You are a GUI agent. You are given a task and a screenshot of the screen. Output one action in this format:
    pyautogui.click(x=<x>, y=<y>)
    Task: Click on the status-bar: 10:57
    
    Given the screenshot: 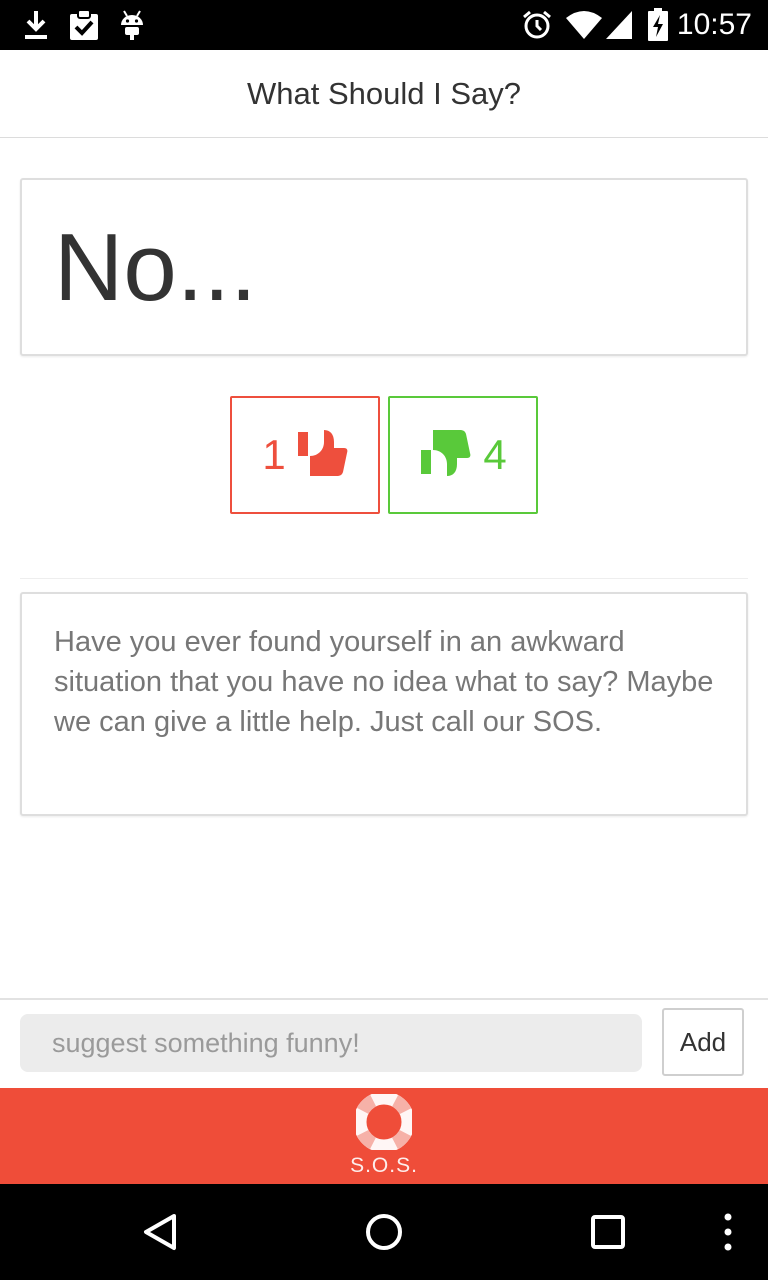 What is the action you would take?
    pyautogui.click(x=384, y=25)
    